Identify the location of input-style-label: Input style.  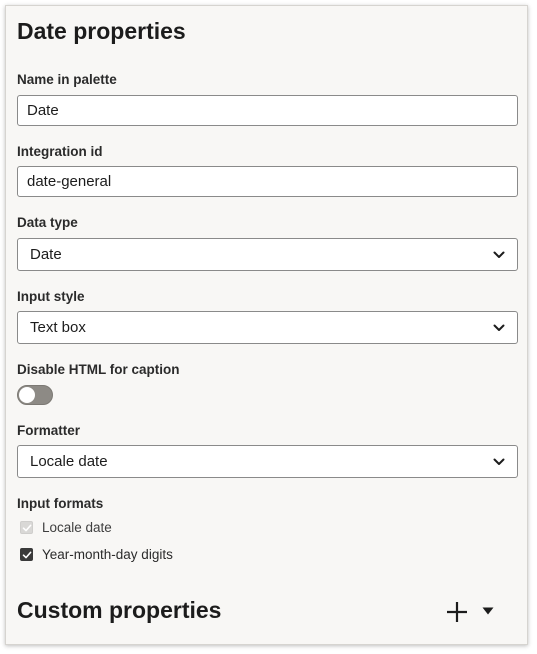
(51, 296).